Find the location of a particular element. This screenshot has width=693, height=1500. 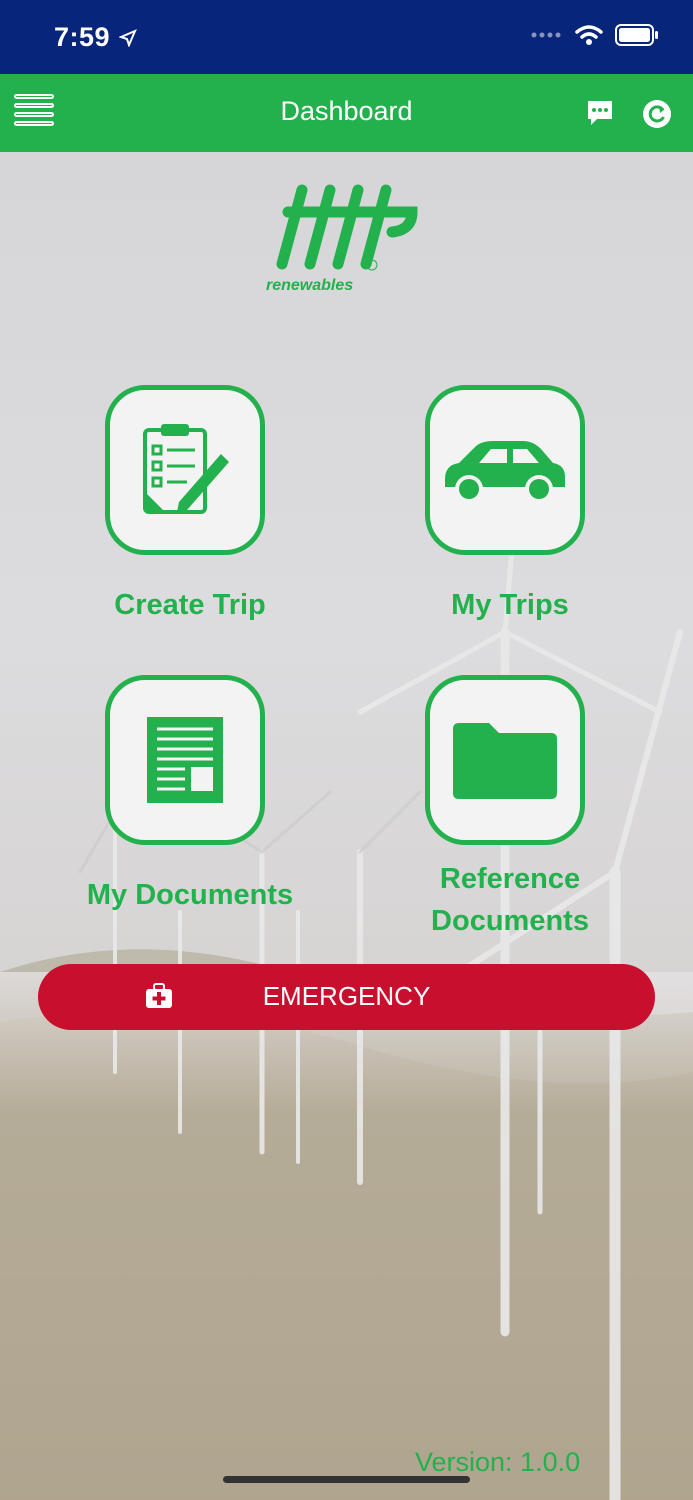

status-indicators is located at coordinates (595, 35).